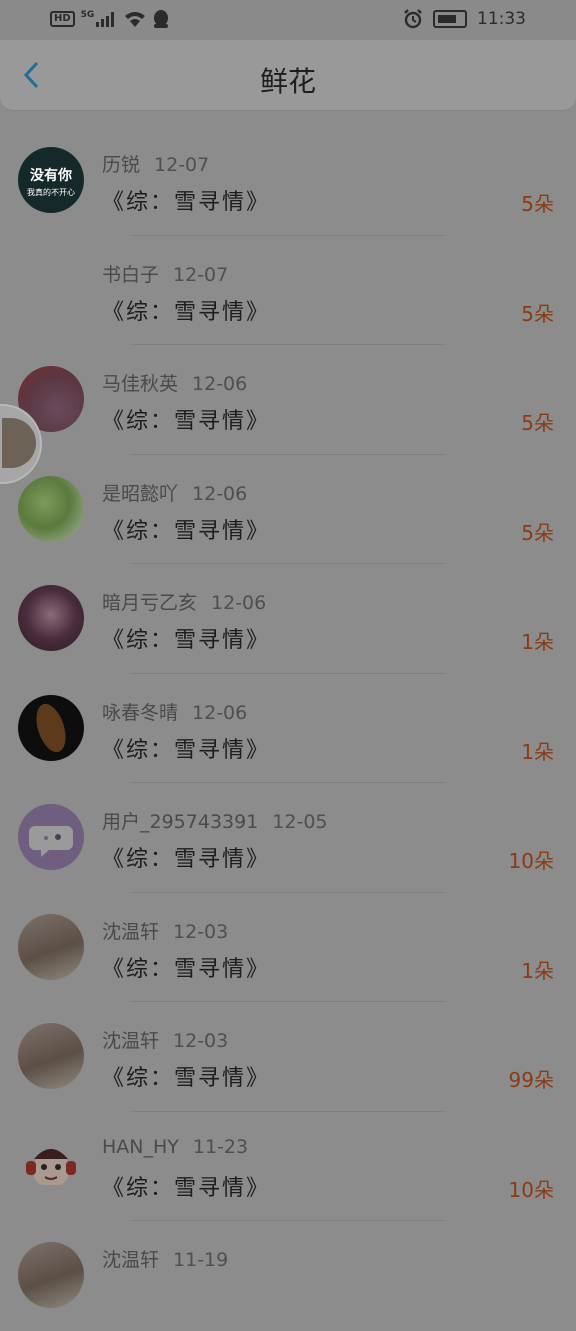  What do you see at coordinates (140, 493) in the screenshot?
I see `user-name: 是昭懿吖` at bounding box center [140, 493].